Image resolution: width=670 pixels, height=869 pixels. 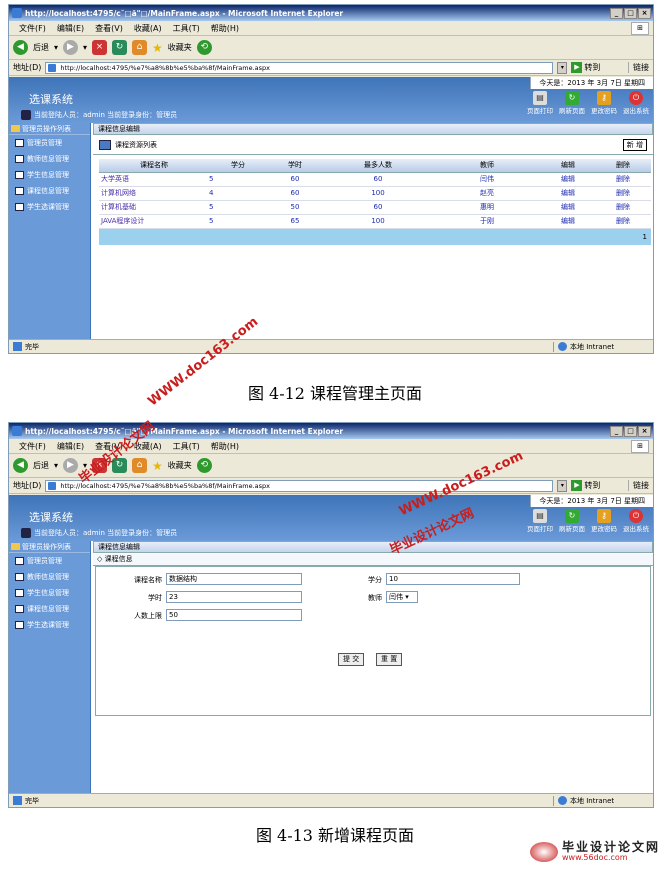 I want to click on course-teacher: 闫伟, so click(x=487, y=179).